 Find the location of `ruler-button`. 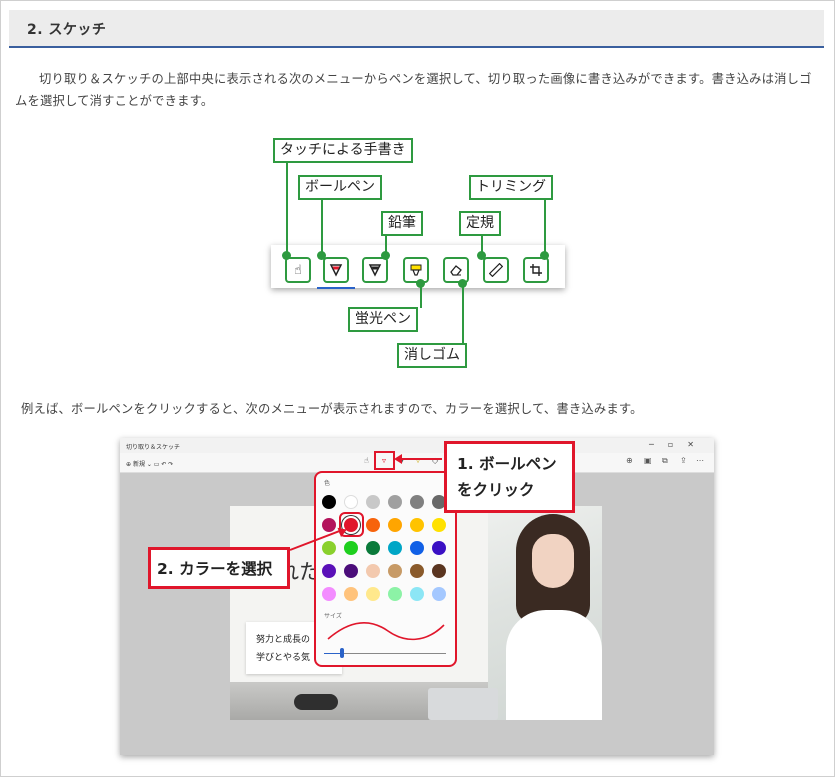

ruler-button is located at coordinates (496, 270).